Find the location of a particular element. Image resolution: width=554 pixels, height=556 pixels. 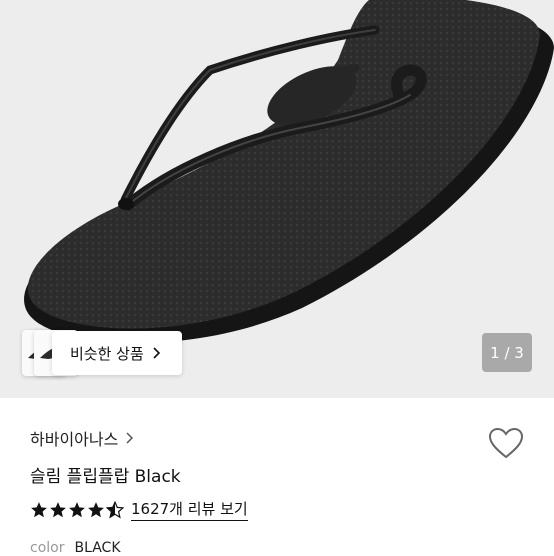

product-title: 슬림 플립플랍 Black is located at coordinates (105, 477).